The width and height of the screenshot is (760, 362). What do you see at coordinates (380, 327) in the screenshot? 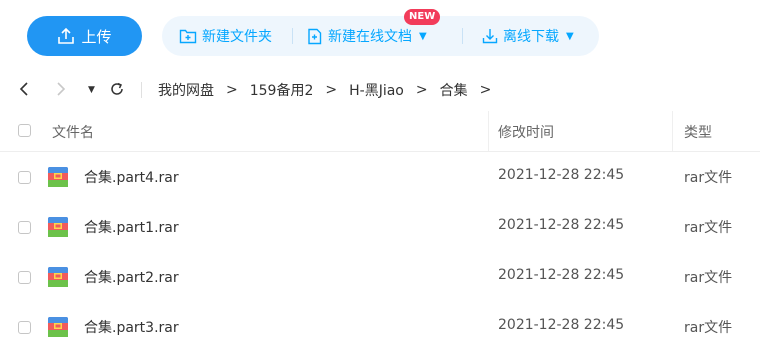
I see `table-row: 合集.part3.rar 2021-12-28 22:45 rar文件` at bounding box center [380, 327].